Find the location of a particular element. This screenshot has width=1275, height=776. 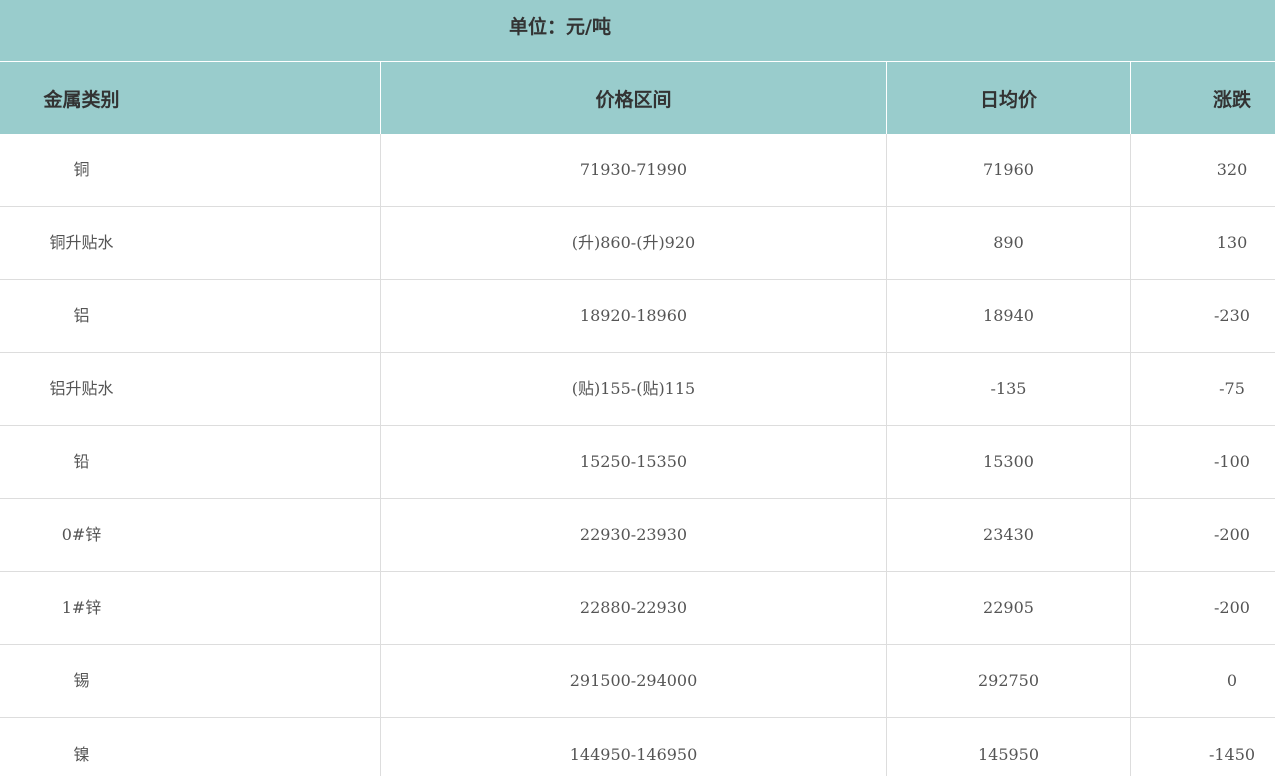

avg-cell: 22905 is located at coordinates (1009, 608).